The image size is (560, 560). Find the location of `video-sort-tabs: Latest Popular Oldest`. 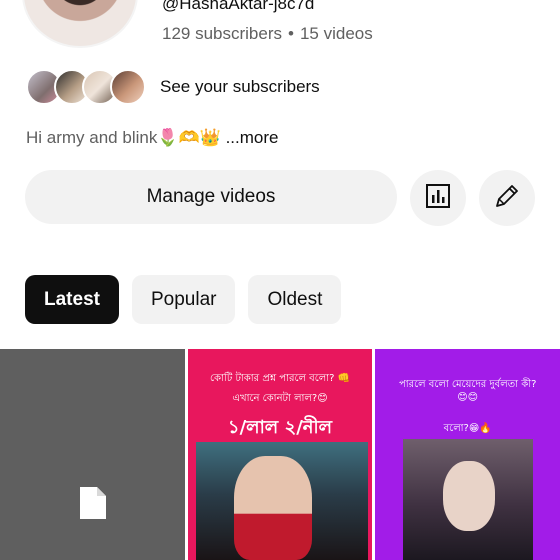

video-sort-tabs: Latest Popular Oldest is located at coordinates (183, 299).